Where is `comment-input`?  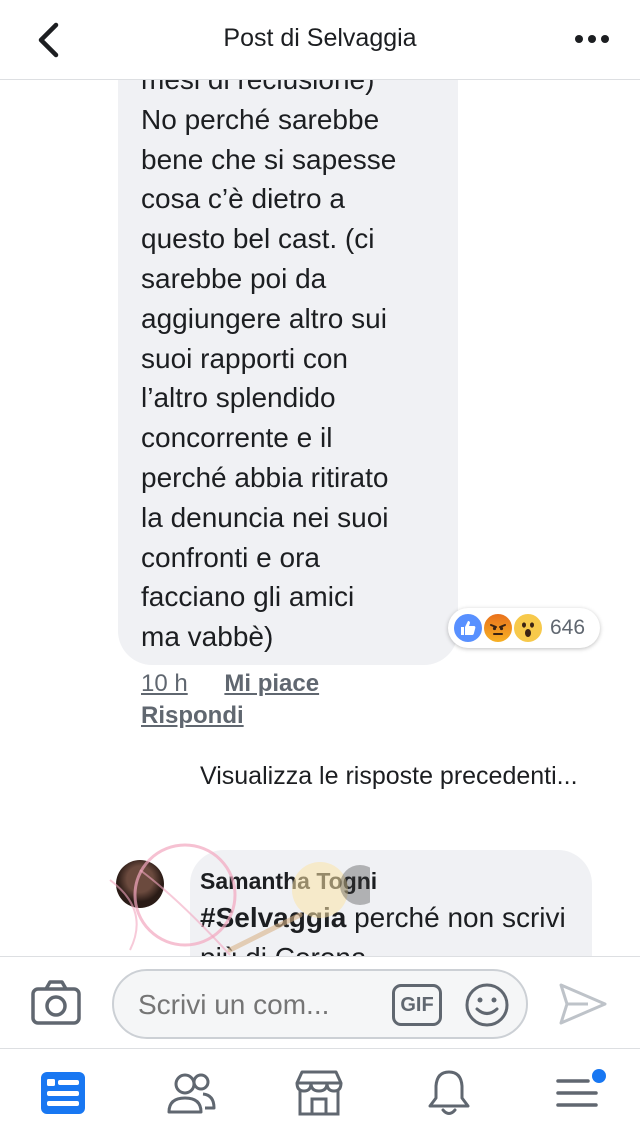 comment-input is located at coordinates (253, 1005).